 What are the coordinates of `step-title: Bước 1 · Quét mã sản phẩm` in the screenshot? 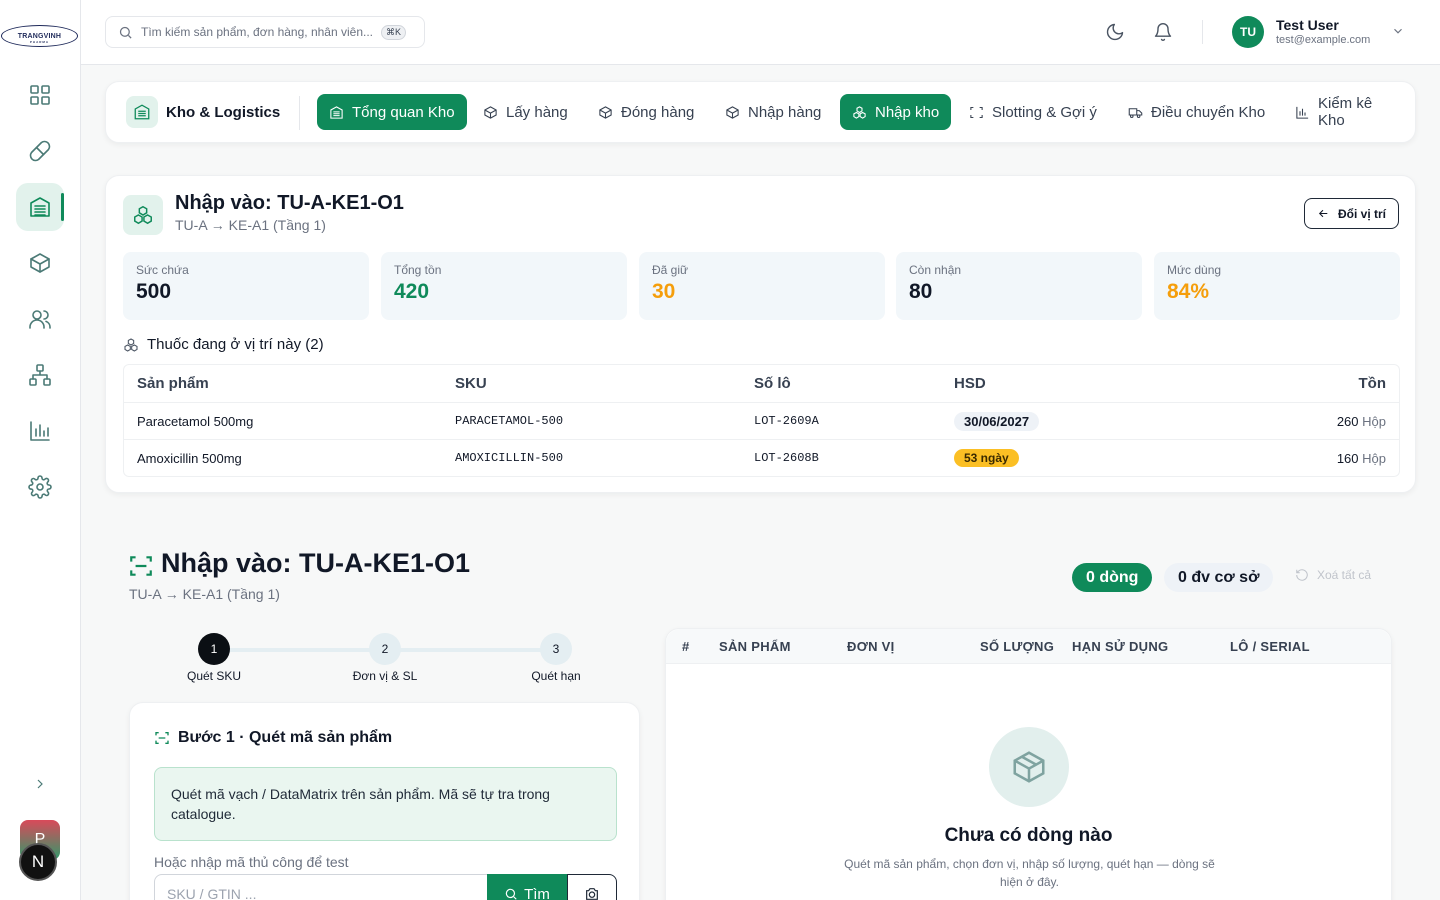 It's located at (273, 738).